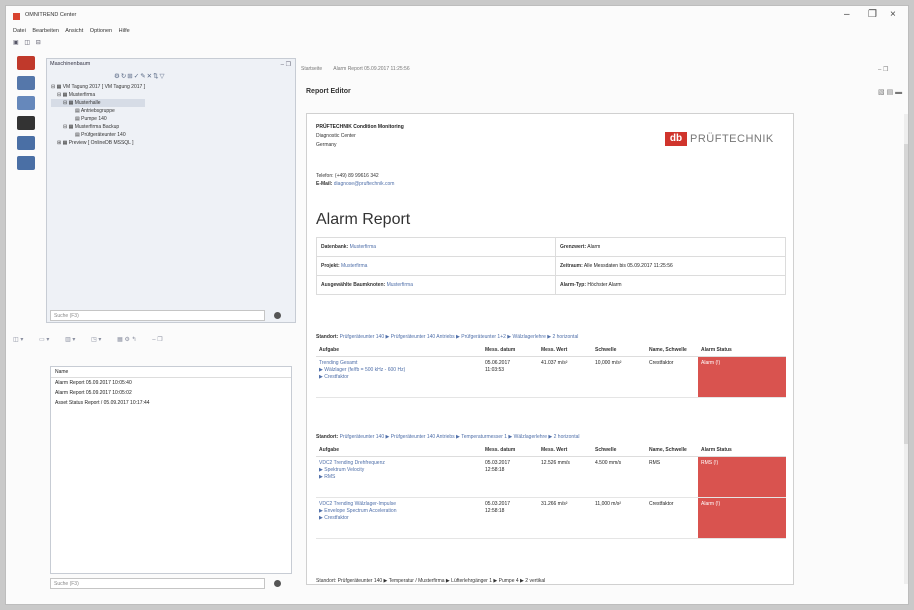  I want to click on tree-node: ▤ Antriebsgruppe, so click(98, 111).